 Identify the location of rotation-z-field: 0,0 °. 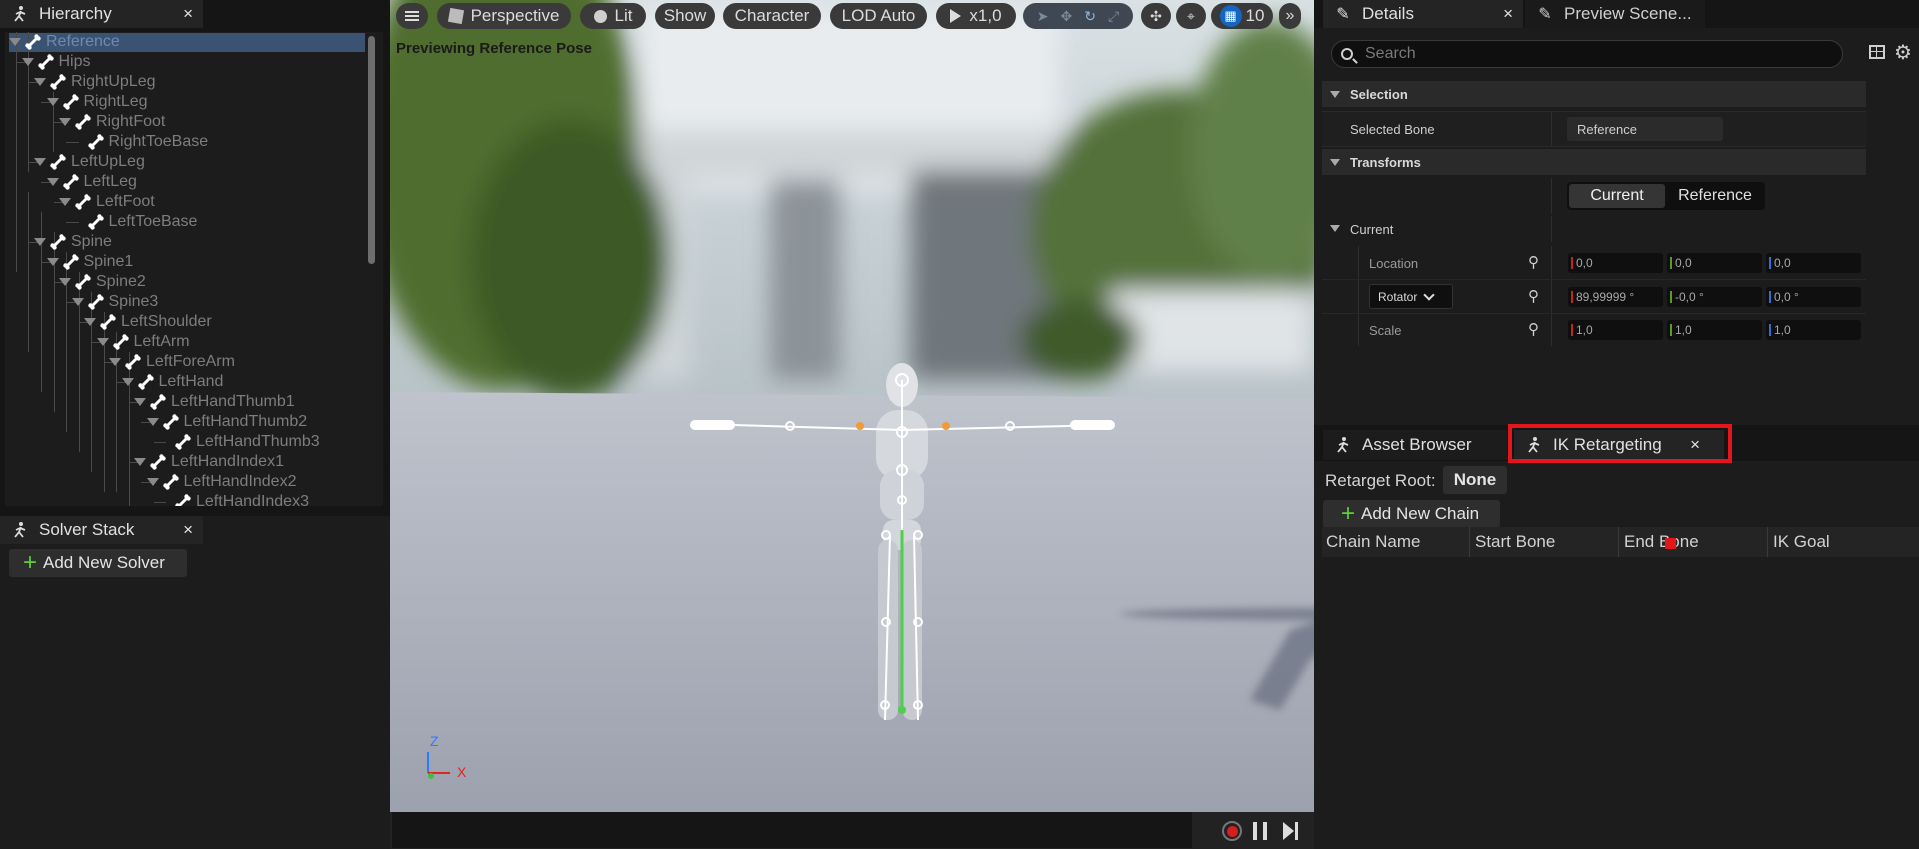
(1813, 297).